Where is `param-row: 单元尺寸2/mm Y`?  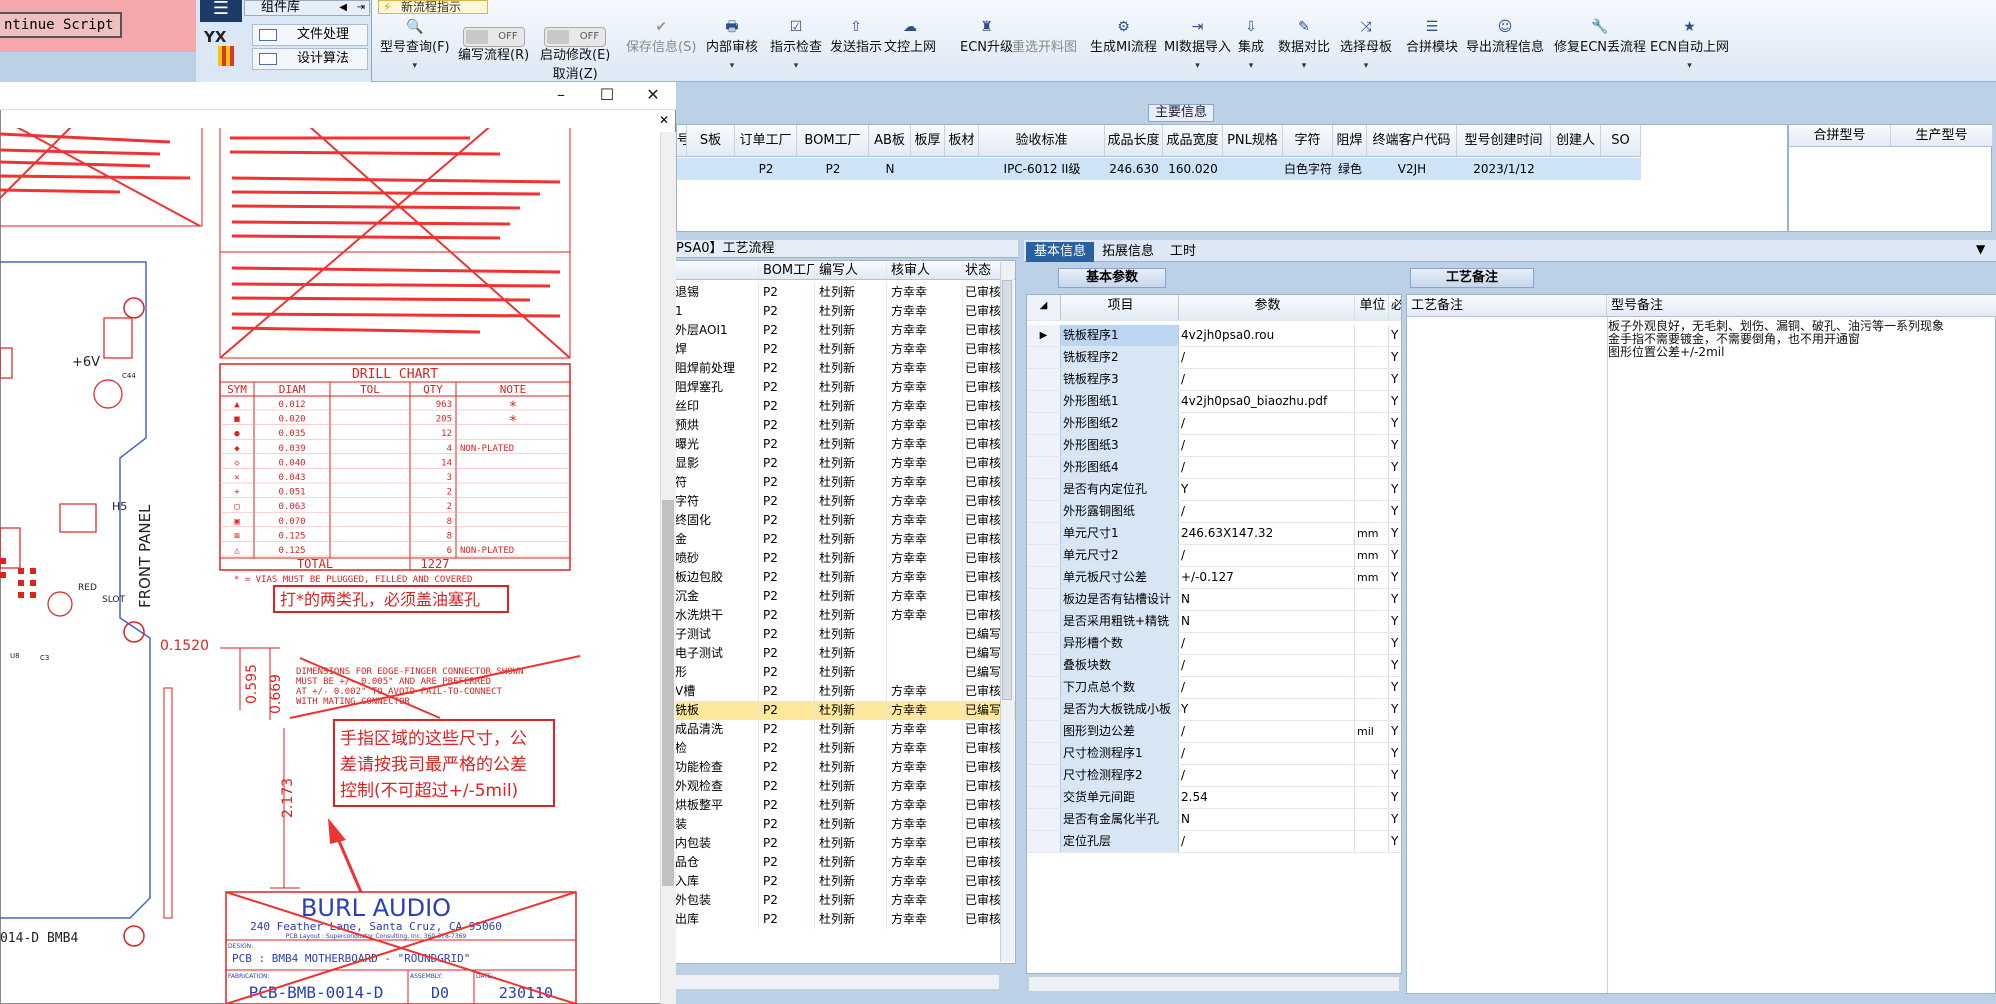
param-row: 单元尺寸2/mm Y is located at coordinates (1214, 556).